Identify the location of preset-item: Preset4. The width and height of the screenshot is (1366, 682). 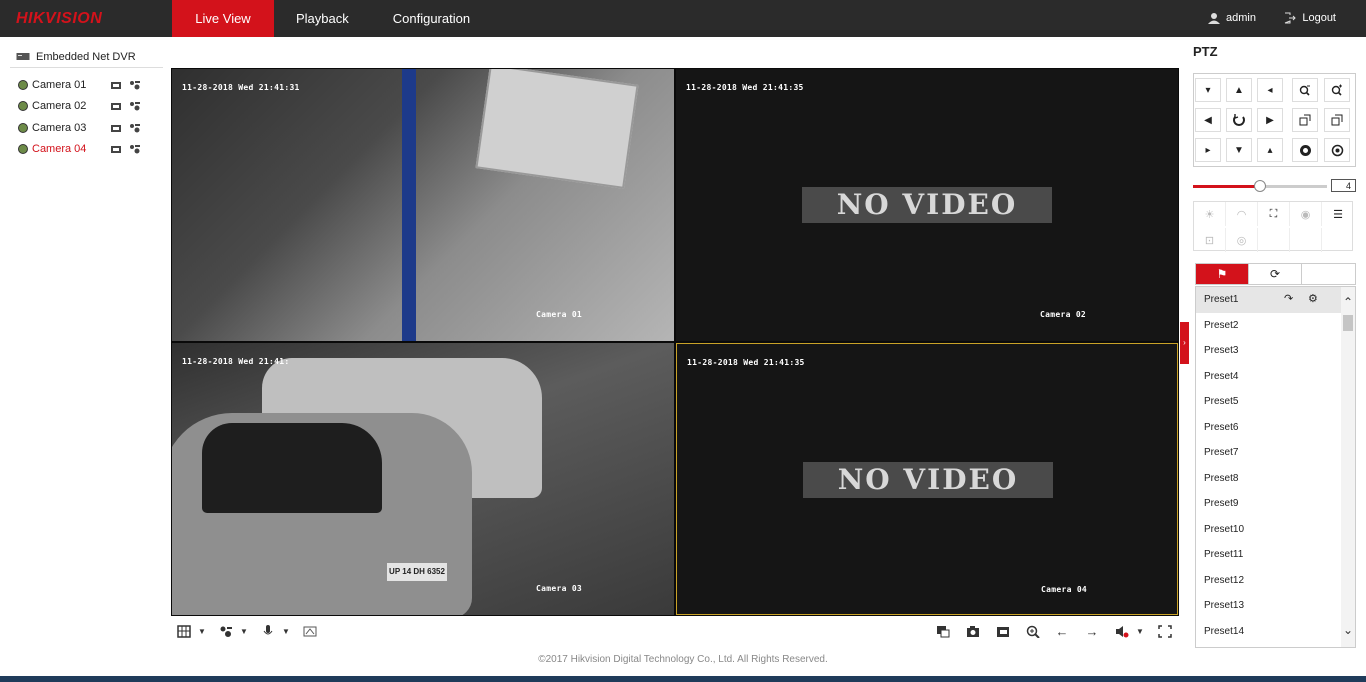
(1275, 377).